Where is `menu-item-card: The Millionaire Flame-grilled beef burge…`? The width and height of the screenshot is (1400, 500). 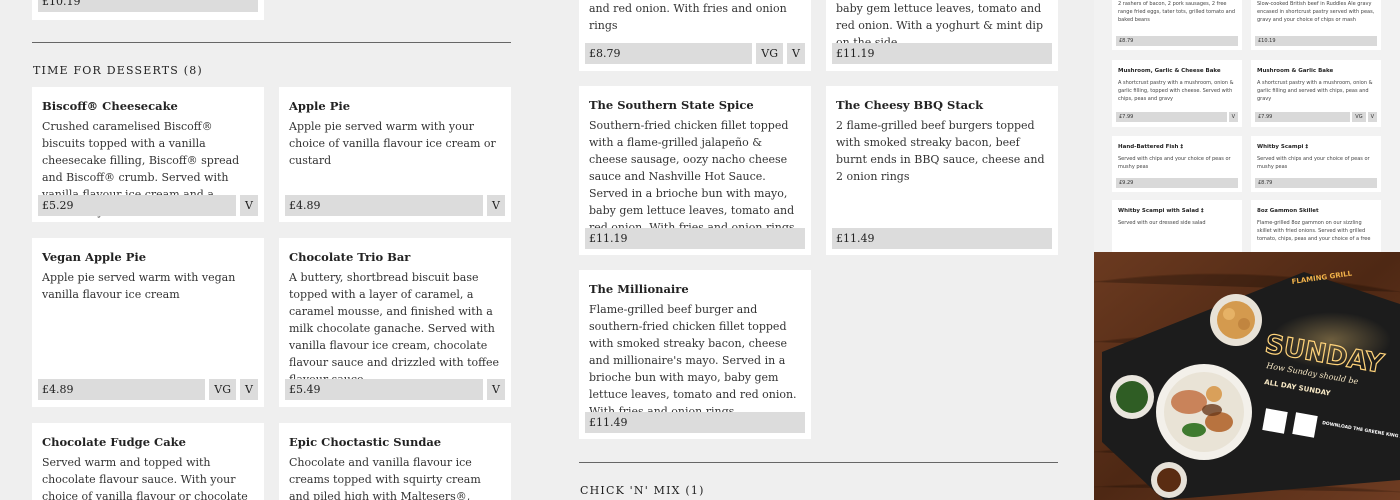
menu-item-card: The Millionaire Flame-grilled beef burge… is located at coordinates (695, 354).